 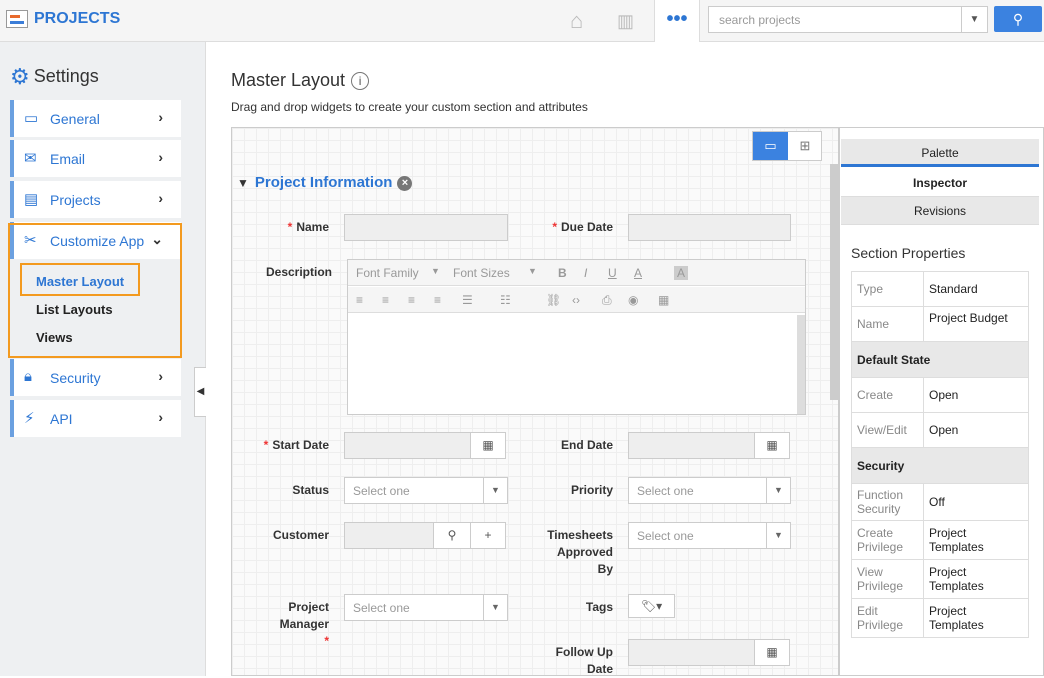 I want to click on chart-icon: ▥, so click(x=625, y=21).